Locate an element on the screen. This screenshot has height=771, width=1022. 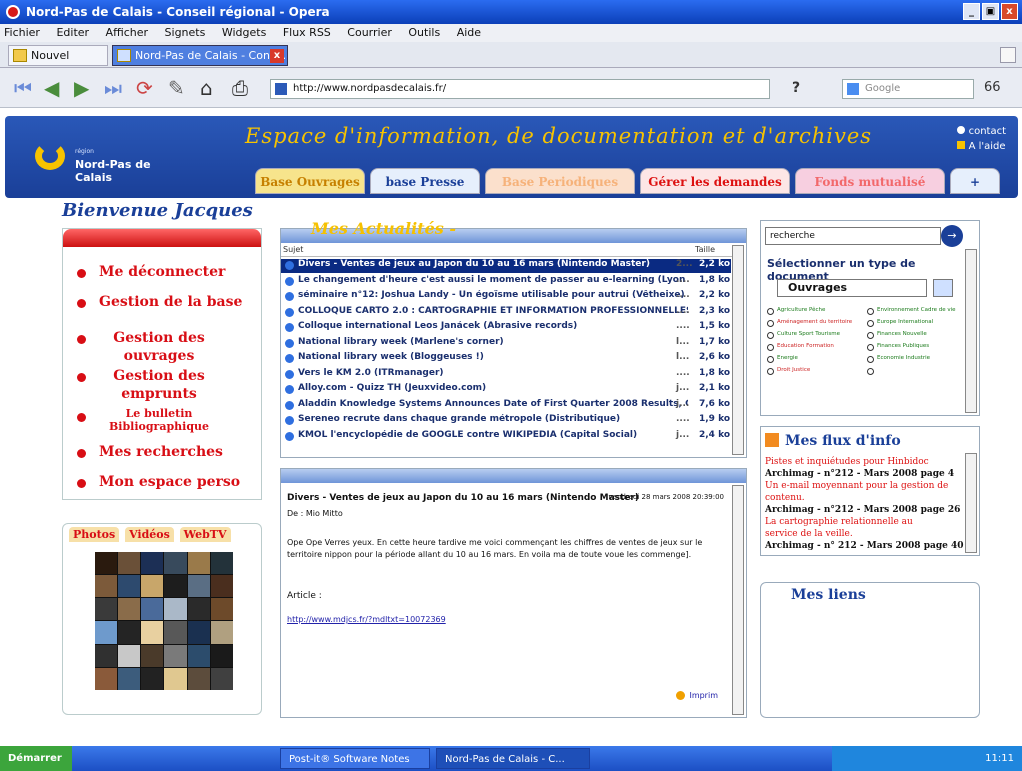
region-logo: région Nord-Pas de Calais is located at coordinates (90, 160).